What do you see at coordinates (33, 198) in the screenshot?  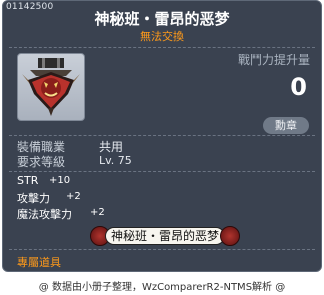 I see `stat-name: 攻擊力` at bounding box center [33, 198].